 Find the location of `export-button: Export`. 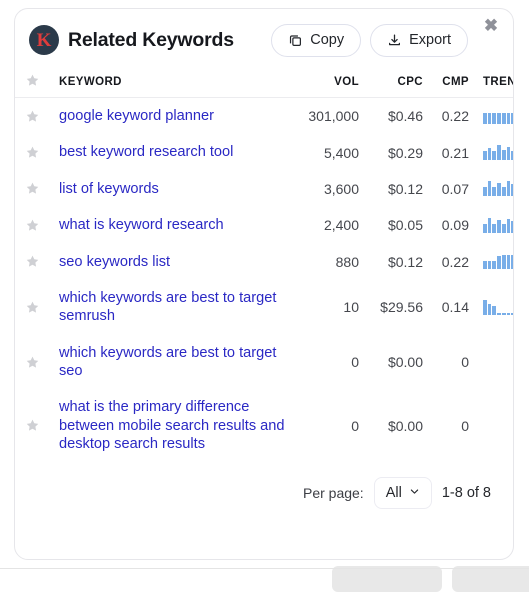

export-button: Export is located at coordinates (419, 40).